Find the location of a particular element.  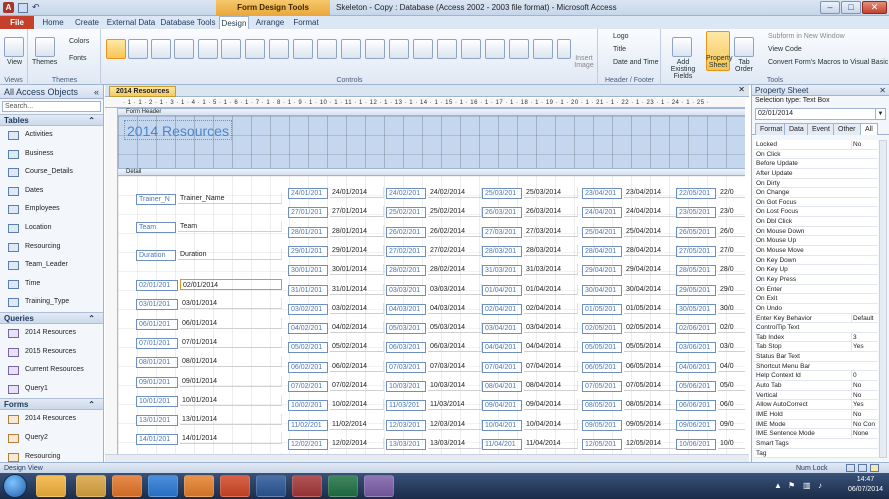

subform-new-window-button: Subform in New Window is located at coordinates (806, 36).